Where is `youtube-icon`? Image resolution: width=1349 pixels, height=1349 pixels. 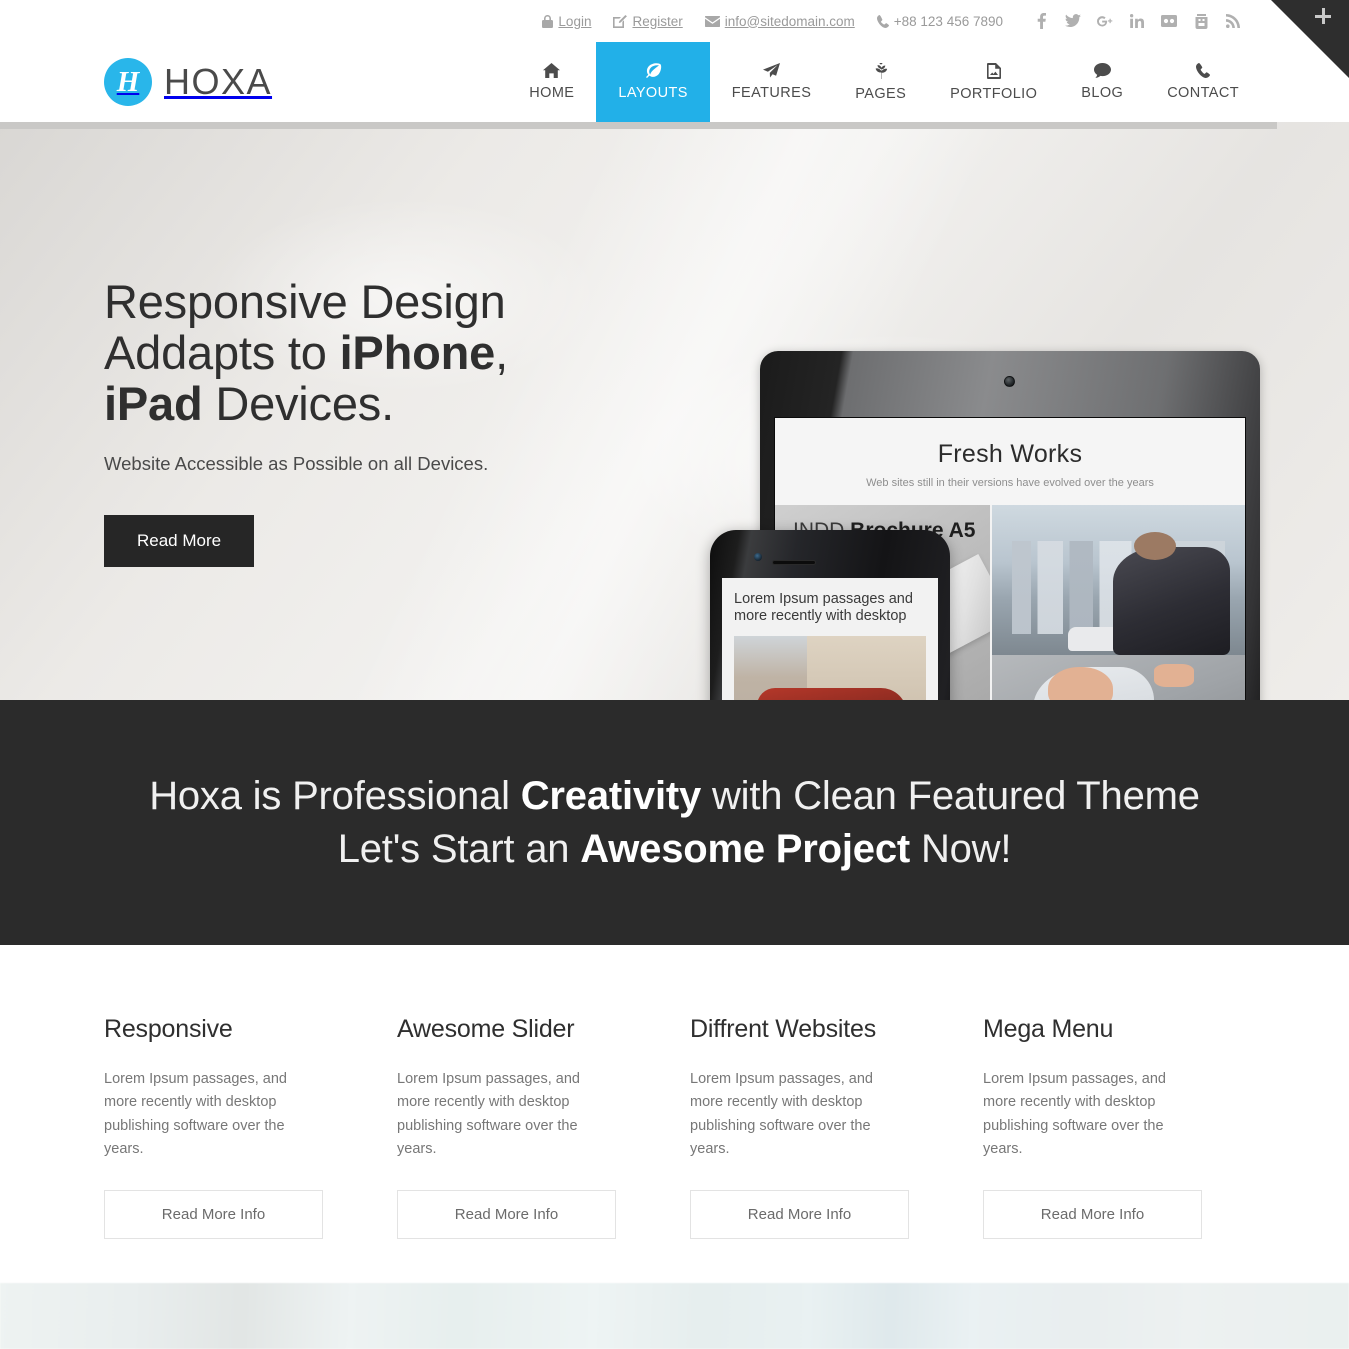
youtube-icon is located at coordinates (1201, 21).